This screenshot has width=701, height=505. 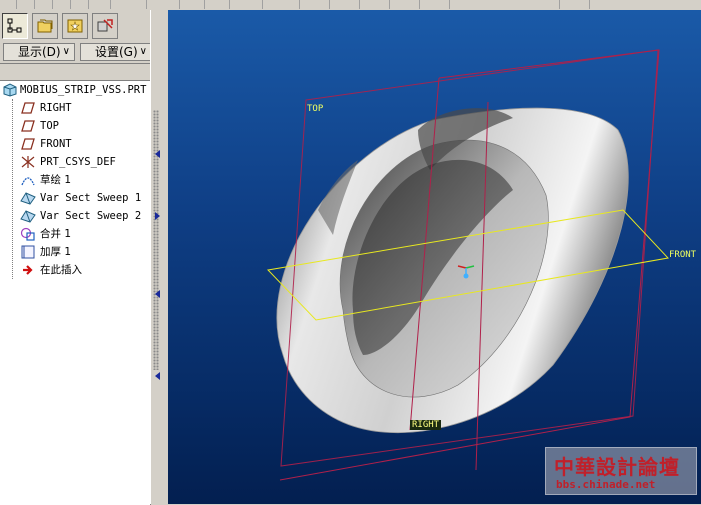 What do you see at coordinates (56, 180) in the screenshot?
I see `tree-item-label: 草绘 1` at bounding box center [56, 180].